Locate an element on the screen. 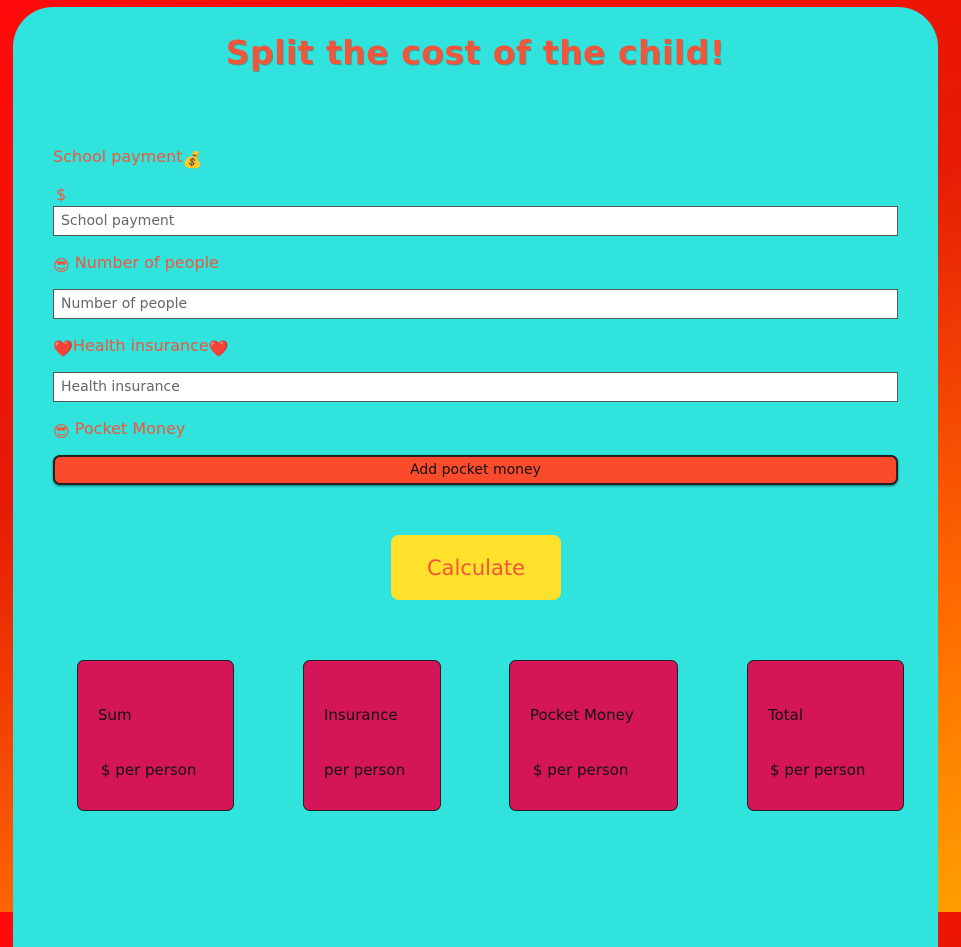 This screenshot has height=947, width=961. insurance-title: Insurance is located at coordinates (361, 715).